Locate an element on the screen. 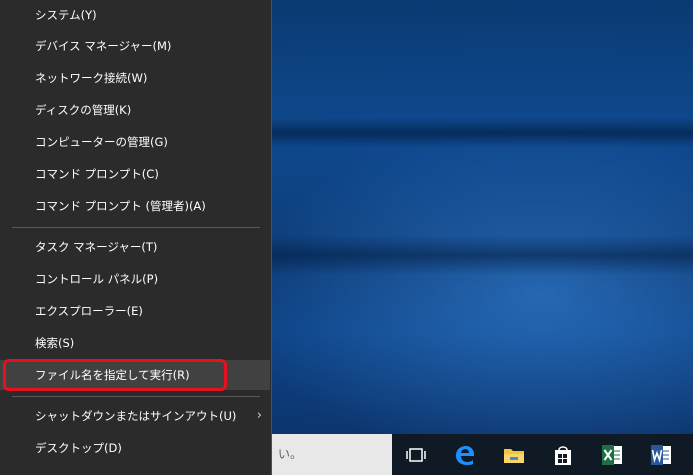 The height and width of the screenshot is (475, 693). chevron-right-icon: › is located at coordinates (259, 415).